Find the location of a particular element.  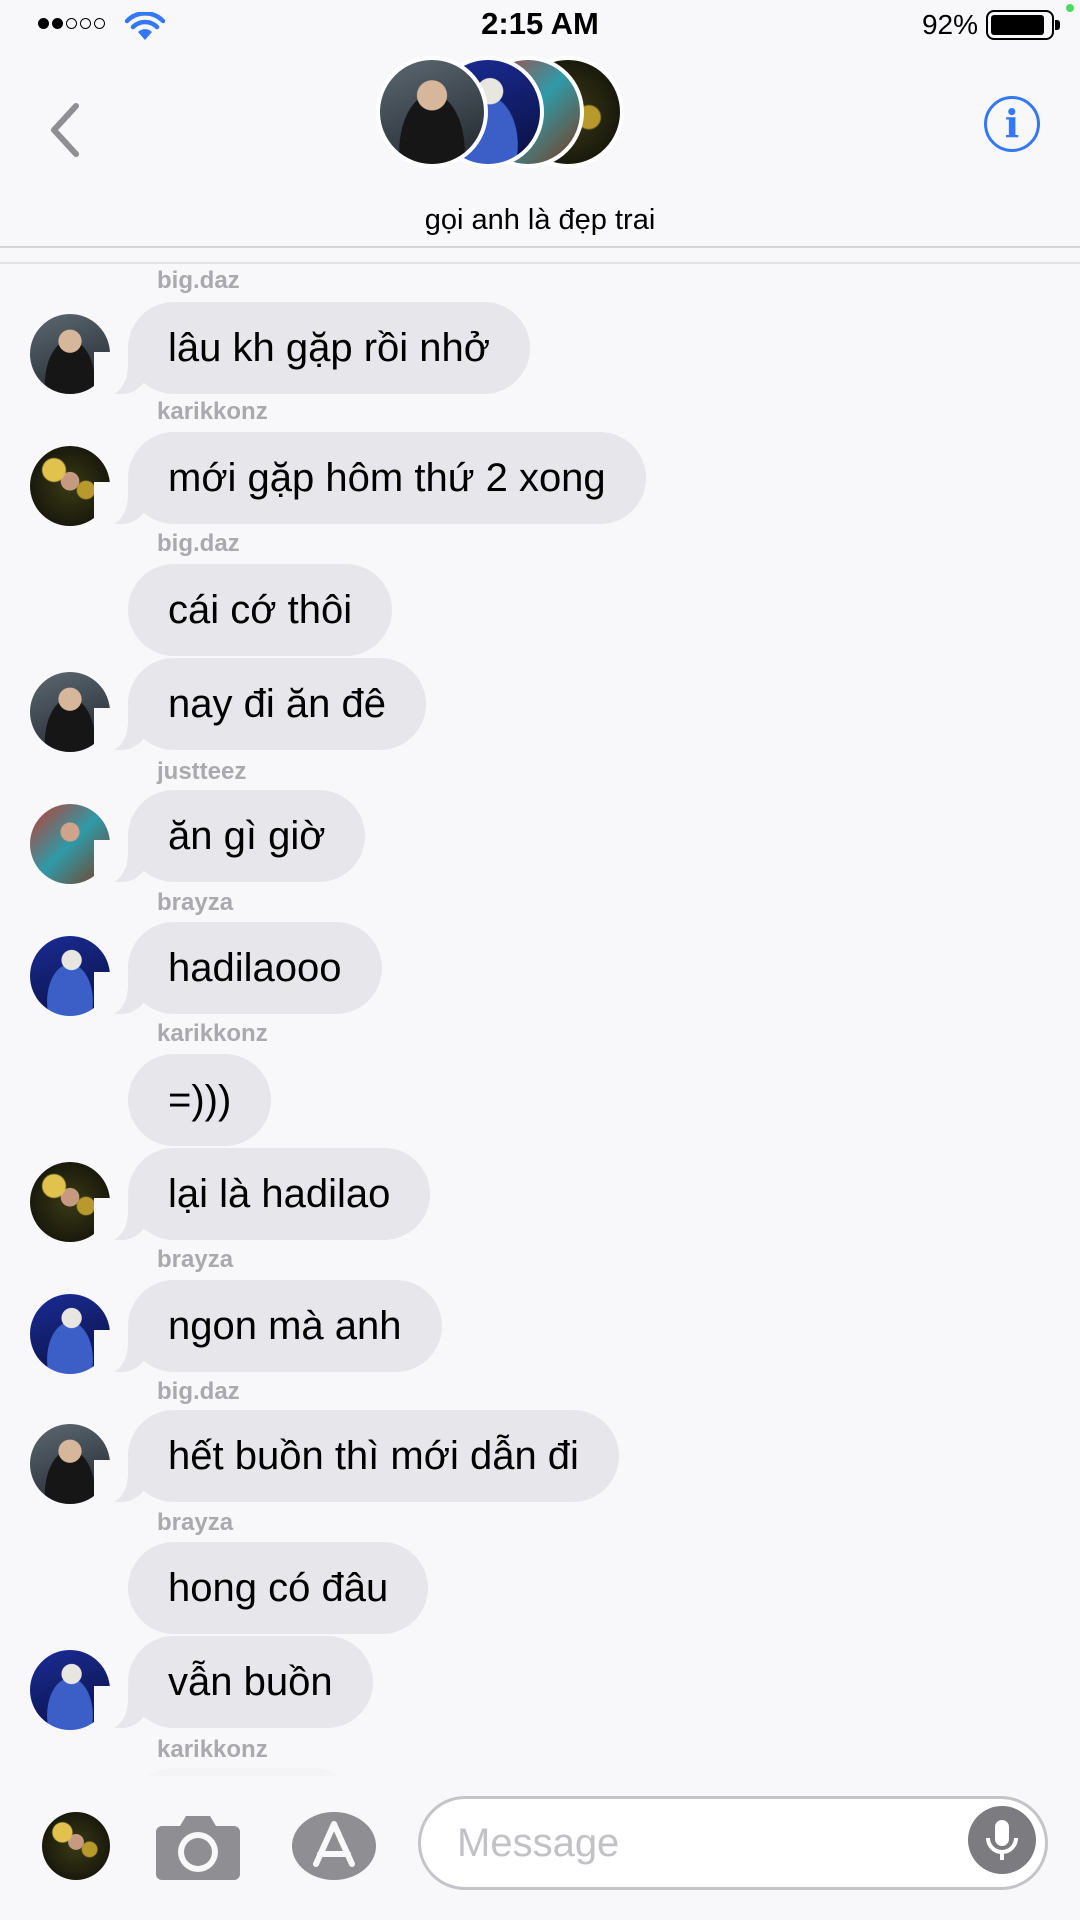

message-input is located at coordinates (733, 1843).